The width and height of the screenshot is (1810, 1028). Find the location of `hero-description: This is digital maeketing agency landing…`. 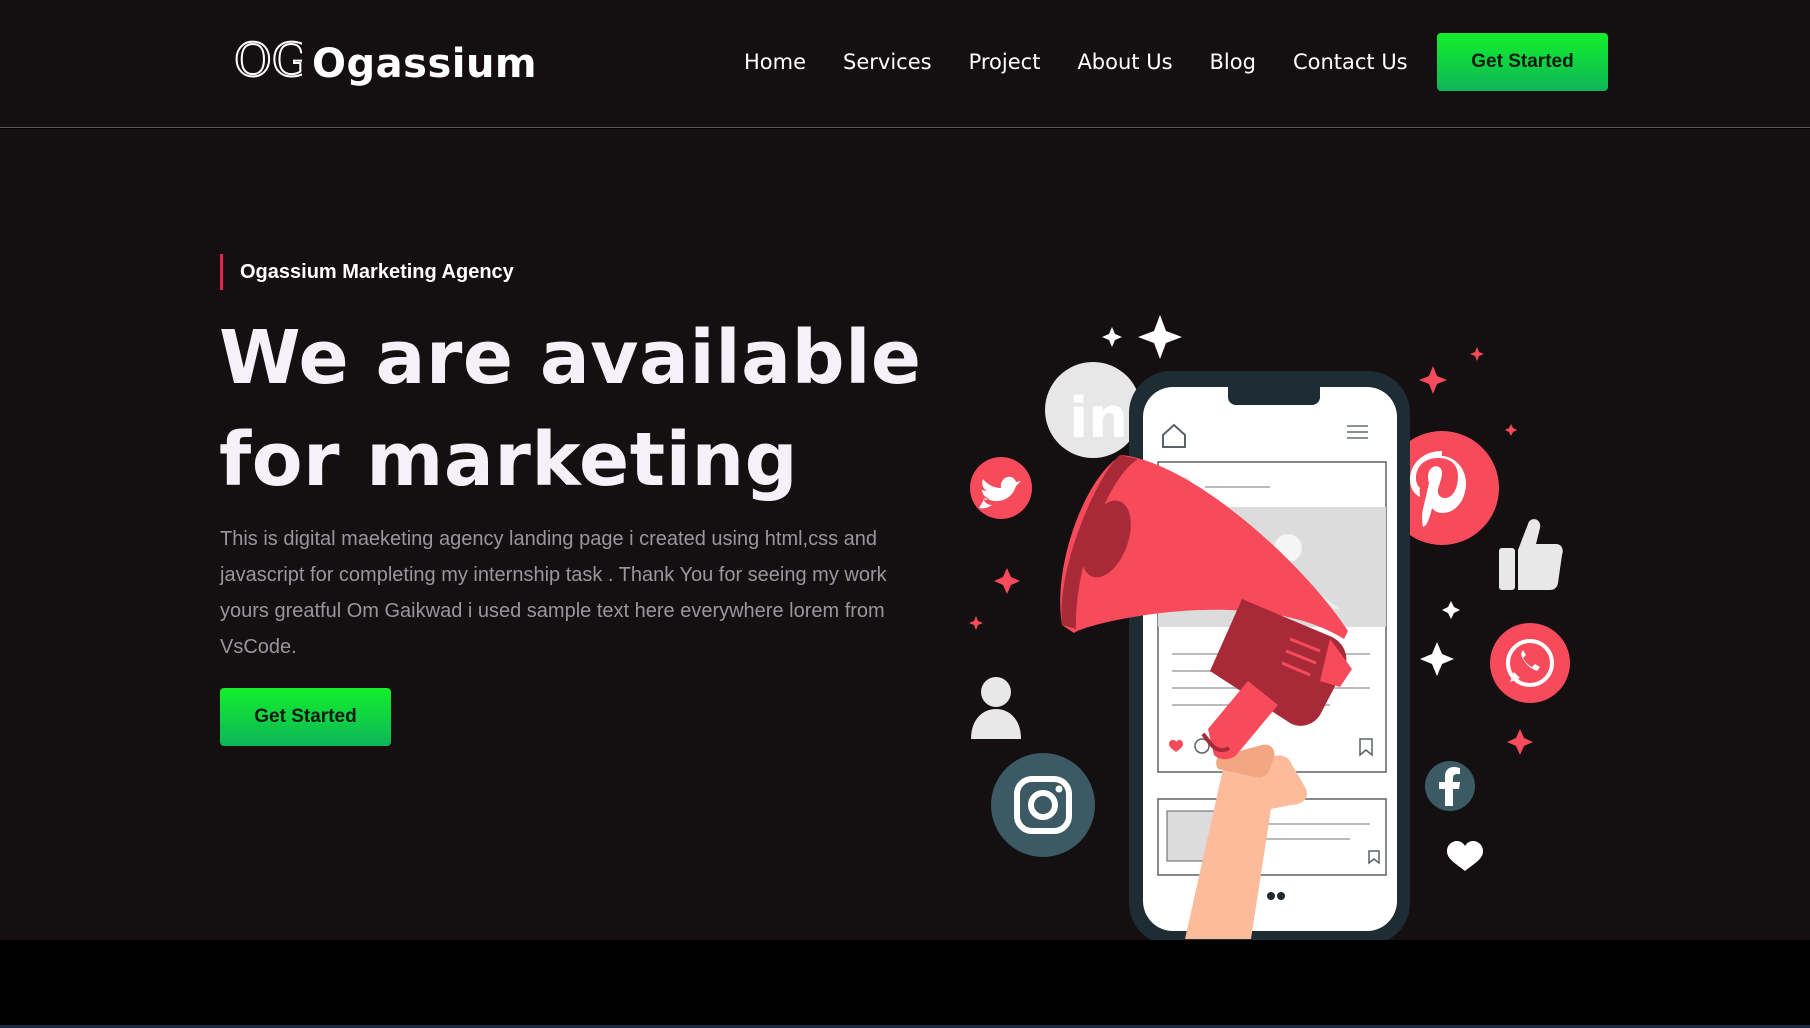

hero-description: This is digital maeketing agency landing… is located at coordinates (553, 593).